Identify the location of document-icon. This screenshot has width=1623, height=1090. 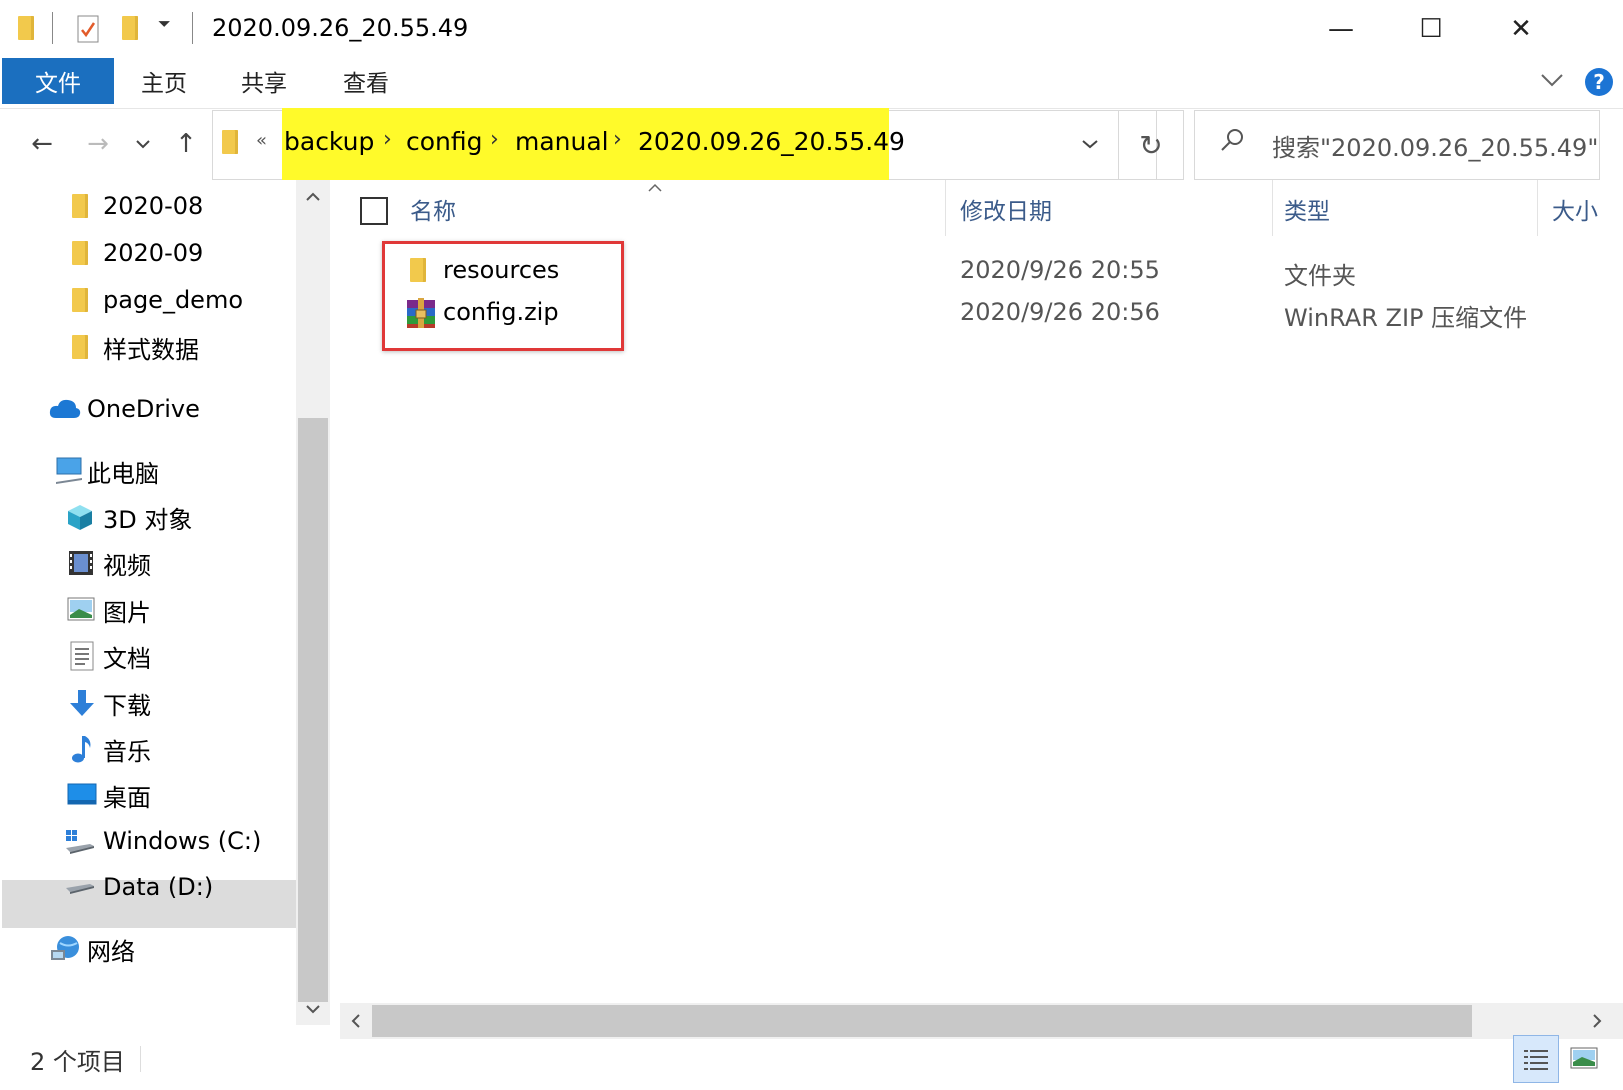
(83, 656).